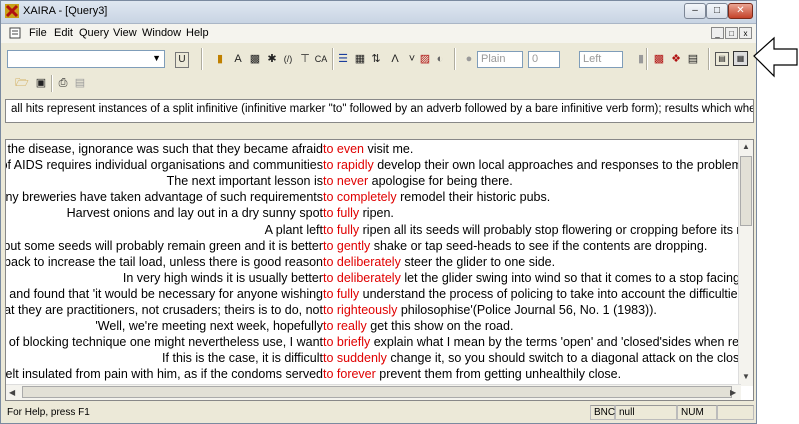 This screenshot has height=424, width=799. I want to click on size-field: 0, so click(544, 59).